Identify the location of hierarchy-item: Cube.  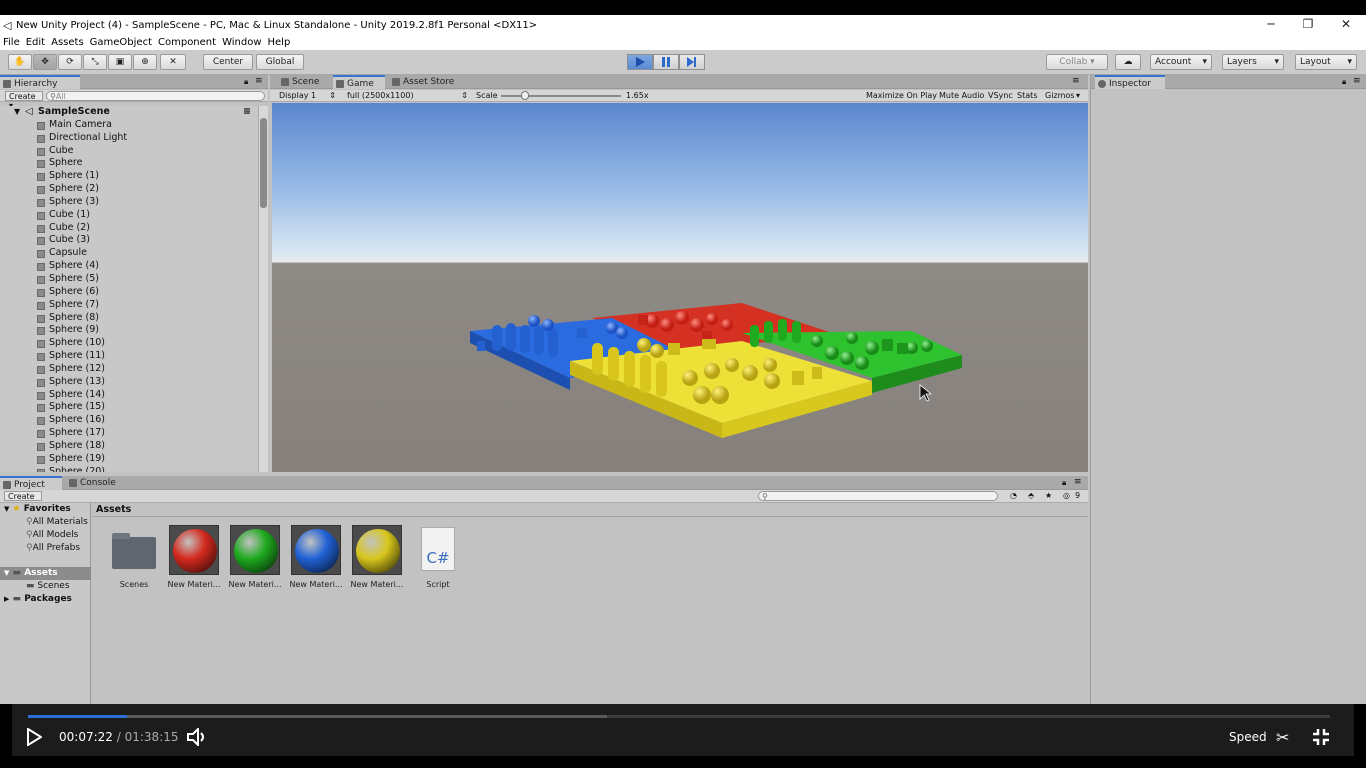
(129, 151).